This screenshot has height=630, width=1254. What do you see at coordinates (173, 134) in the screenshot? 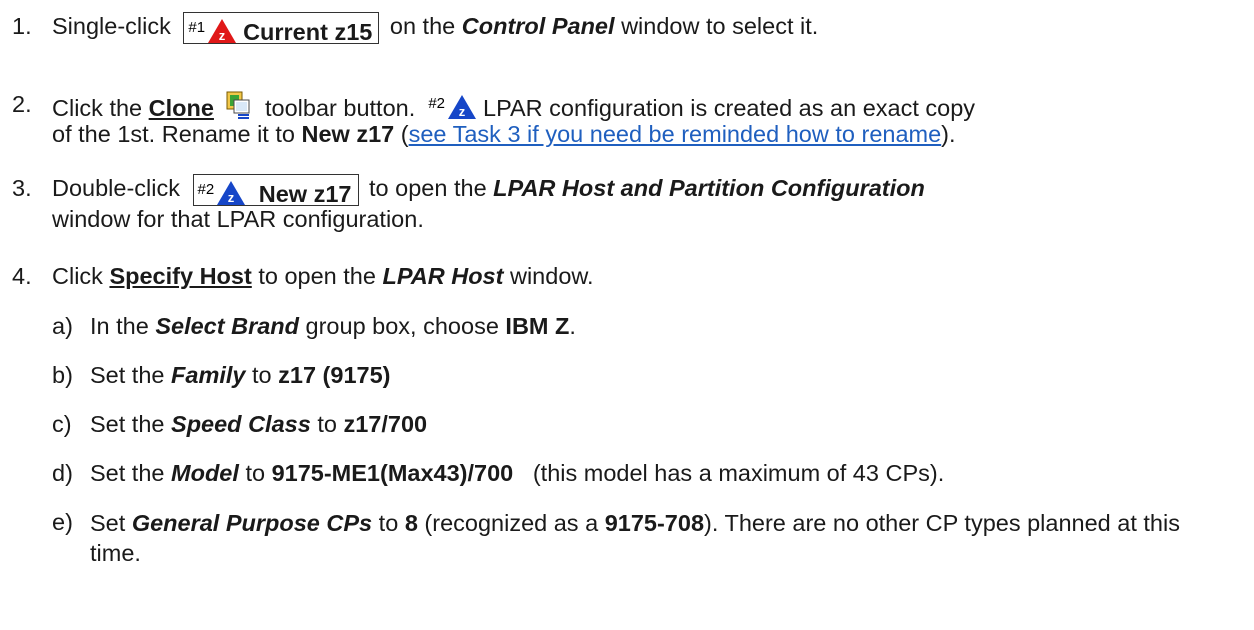
I see `step-text: of the 1st. Rename it to` at bounding box center [173, 134].